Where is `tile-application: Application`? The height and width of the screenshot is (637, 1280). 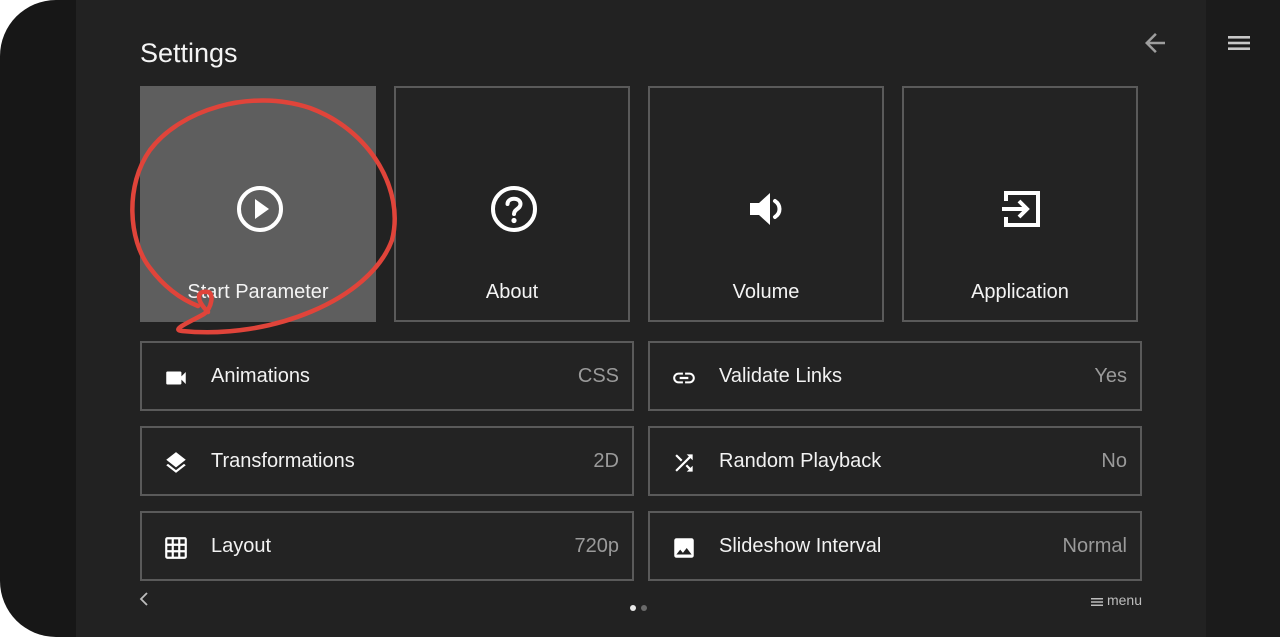 tile-application: Application is located at coordinates (1020, 204).